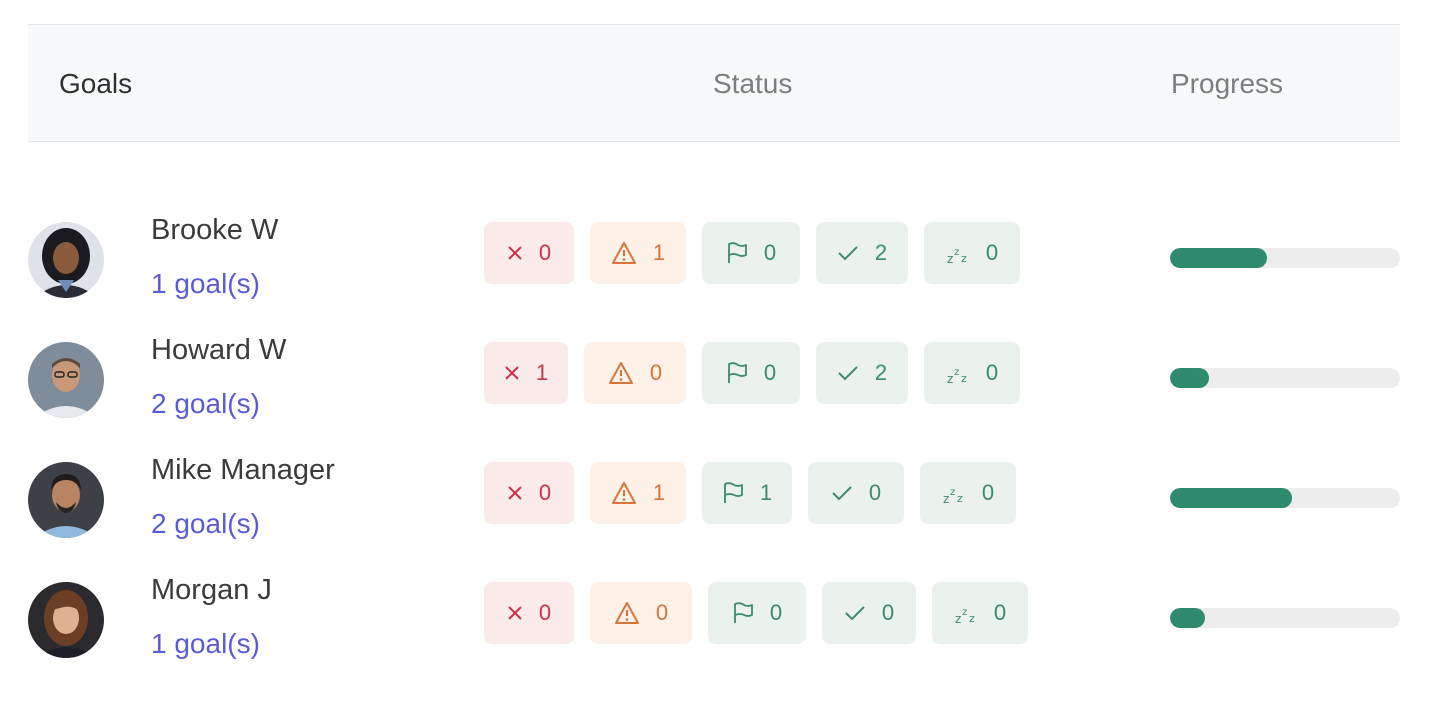 This screenshot has width=1430, height=715. Describe the element at coordinates (766, 492) in the screenshot. I see `flagged-count: 1` at that location.